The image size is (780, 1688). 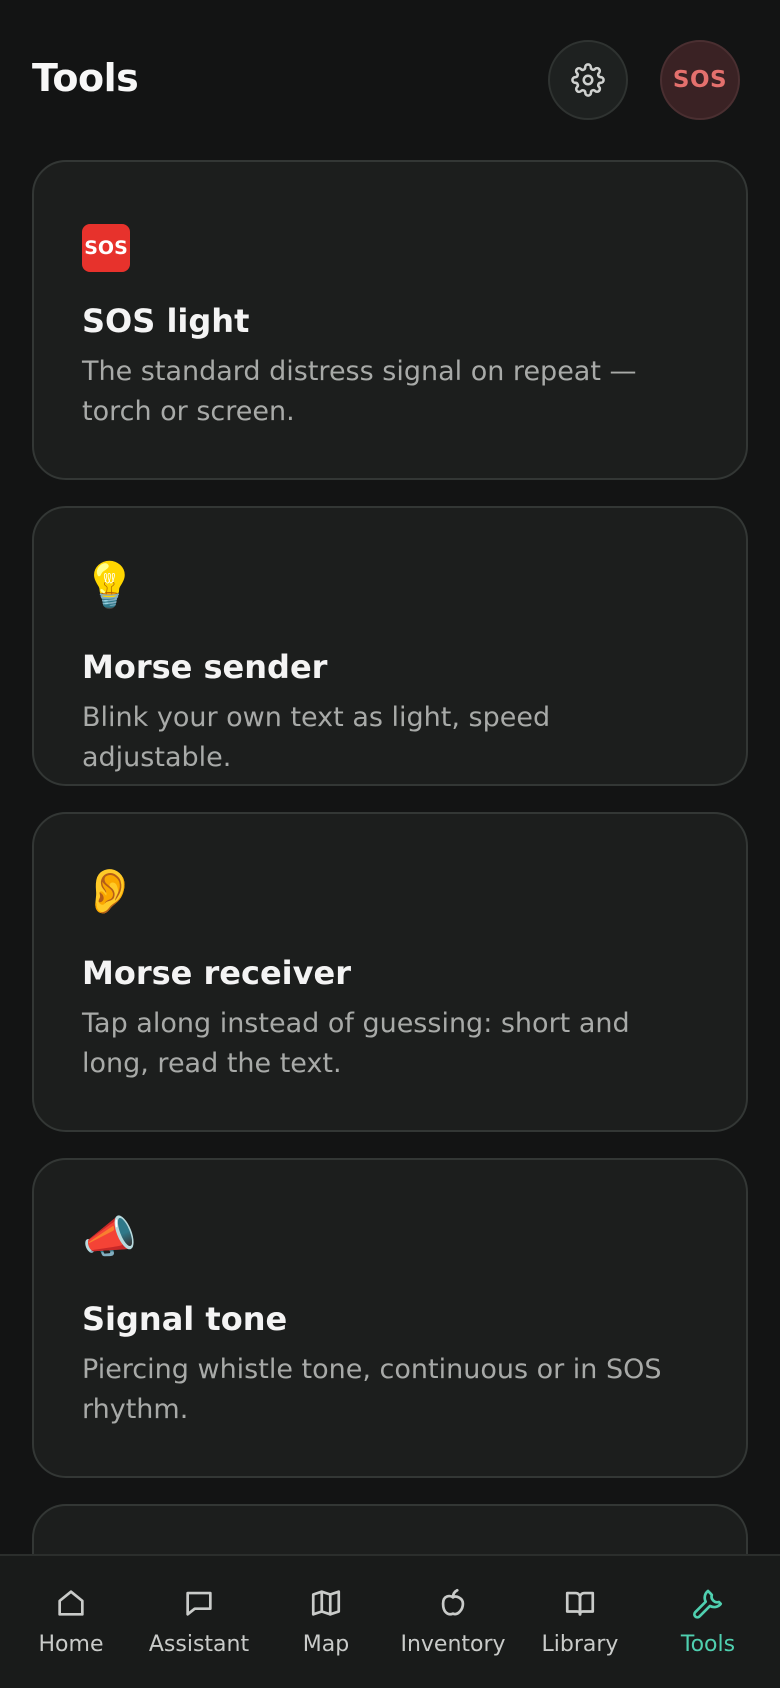 What do you see at coordinates (708, 1644) in the screenshot?
I see `nav-label: Tools` at bounding box center [708, 1644].